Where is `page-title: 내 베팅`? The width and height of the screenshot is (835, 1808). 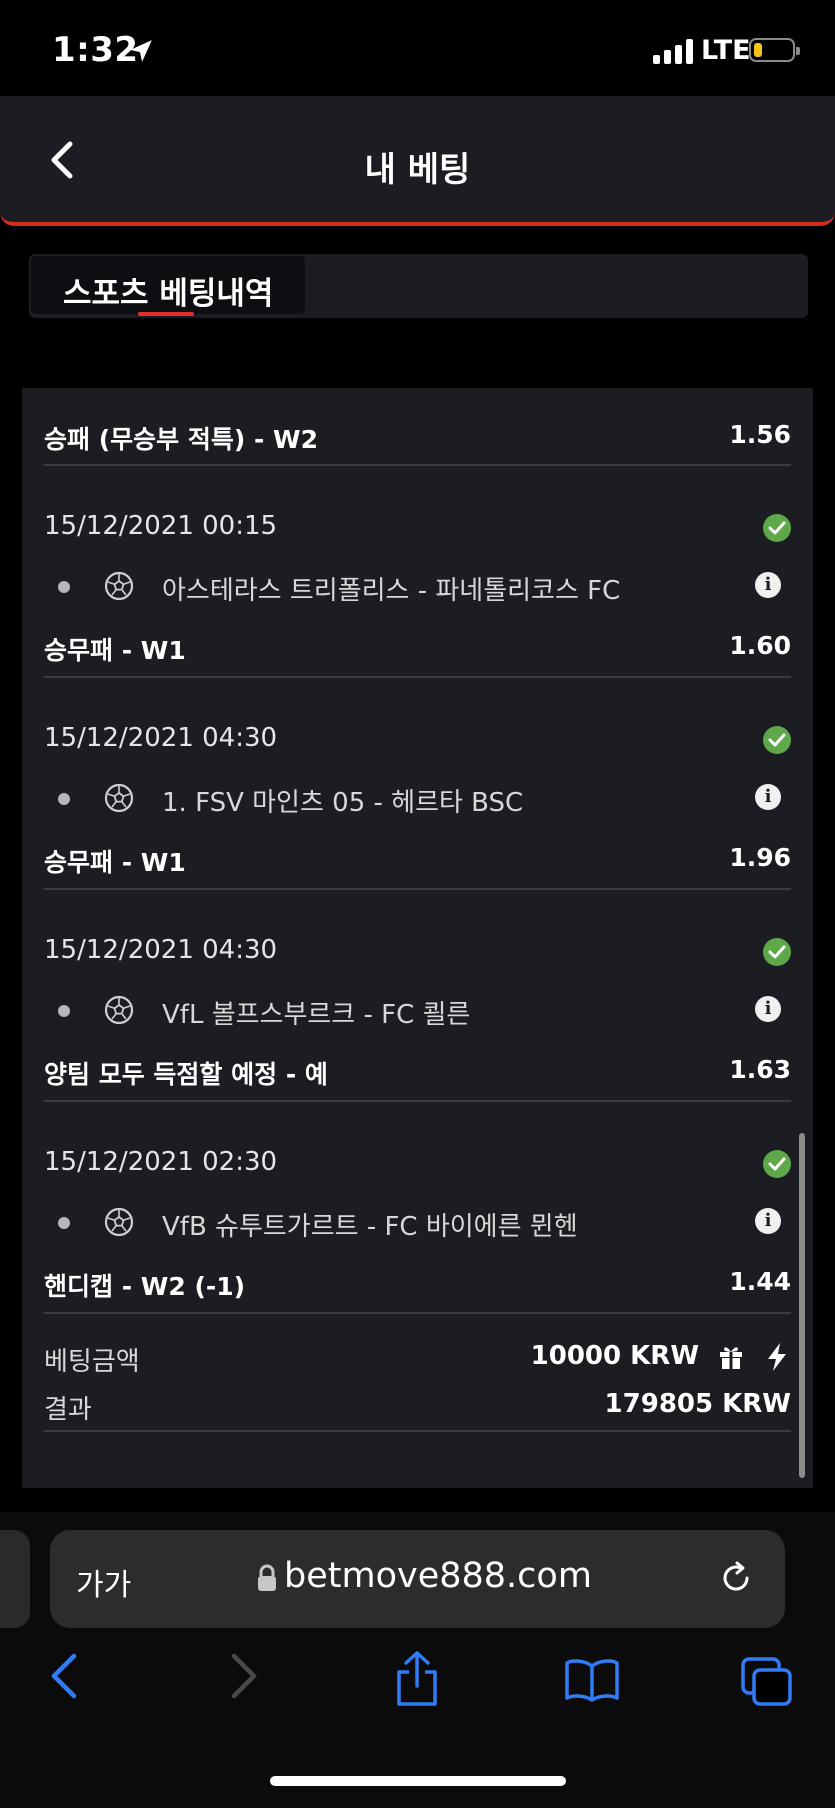 page-title: 내 베팅 is located at coordinates (417, 170).